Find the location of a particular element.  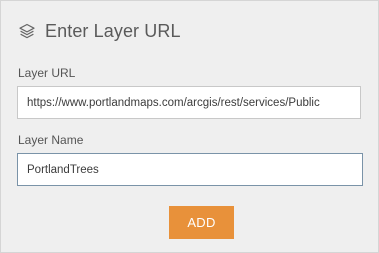

layer-url-label: Layer URL is located at coordinates (47, 73).